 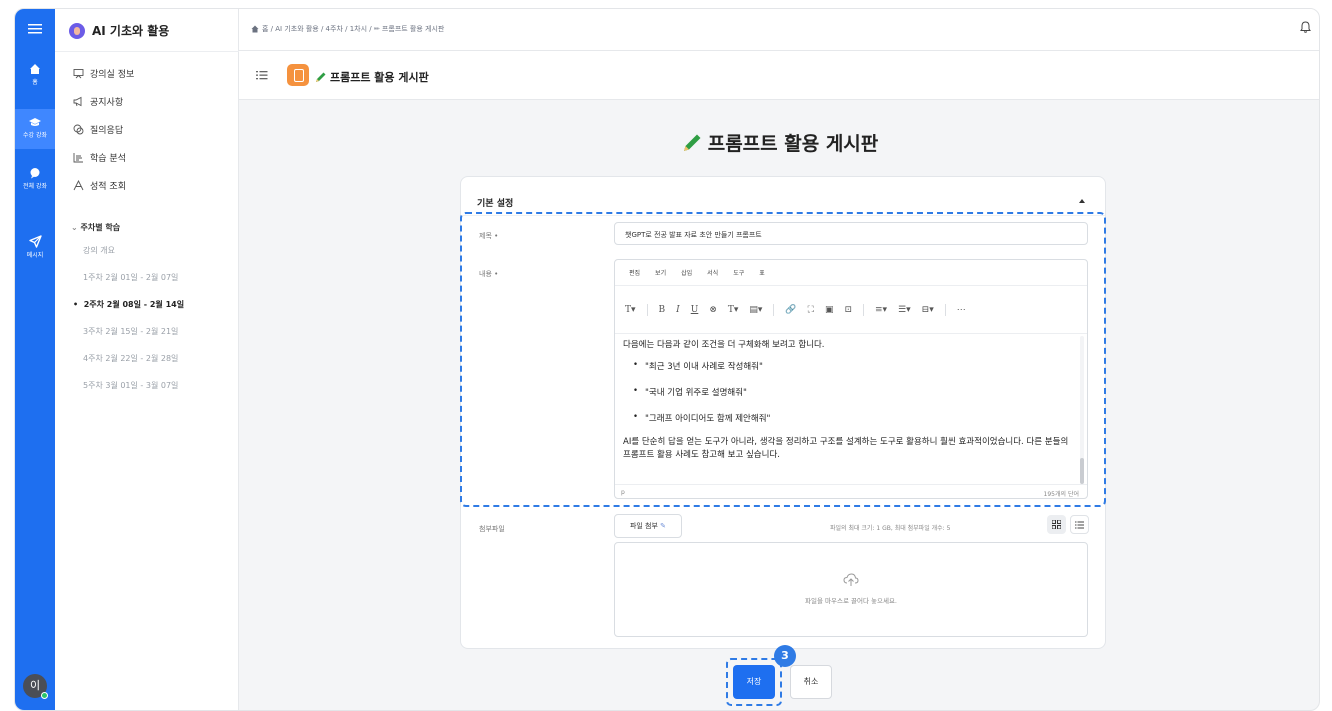 I want to click on sidebar-item-notices: 공지사항, so click(x=98, y=101).